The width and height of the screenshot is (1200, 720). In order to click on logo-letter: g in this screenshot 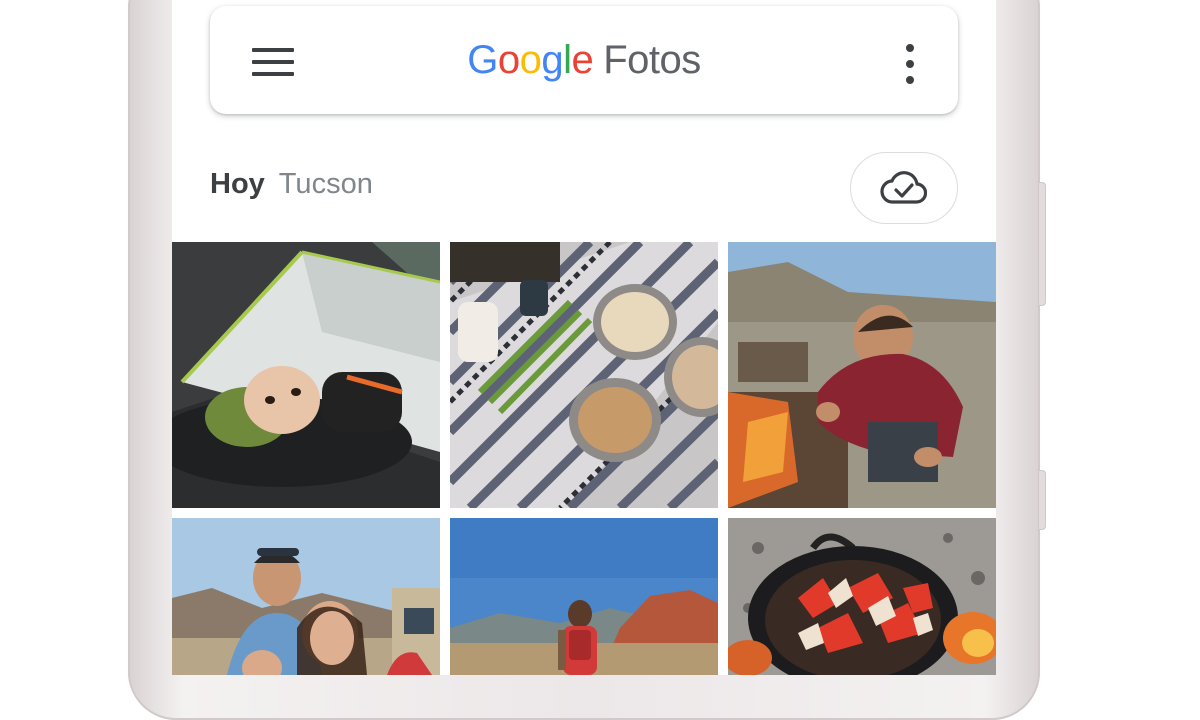, I will do `click(552, 60)`.